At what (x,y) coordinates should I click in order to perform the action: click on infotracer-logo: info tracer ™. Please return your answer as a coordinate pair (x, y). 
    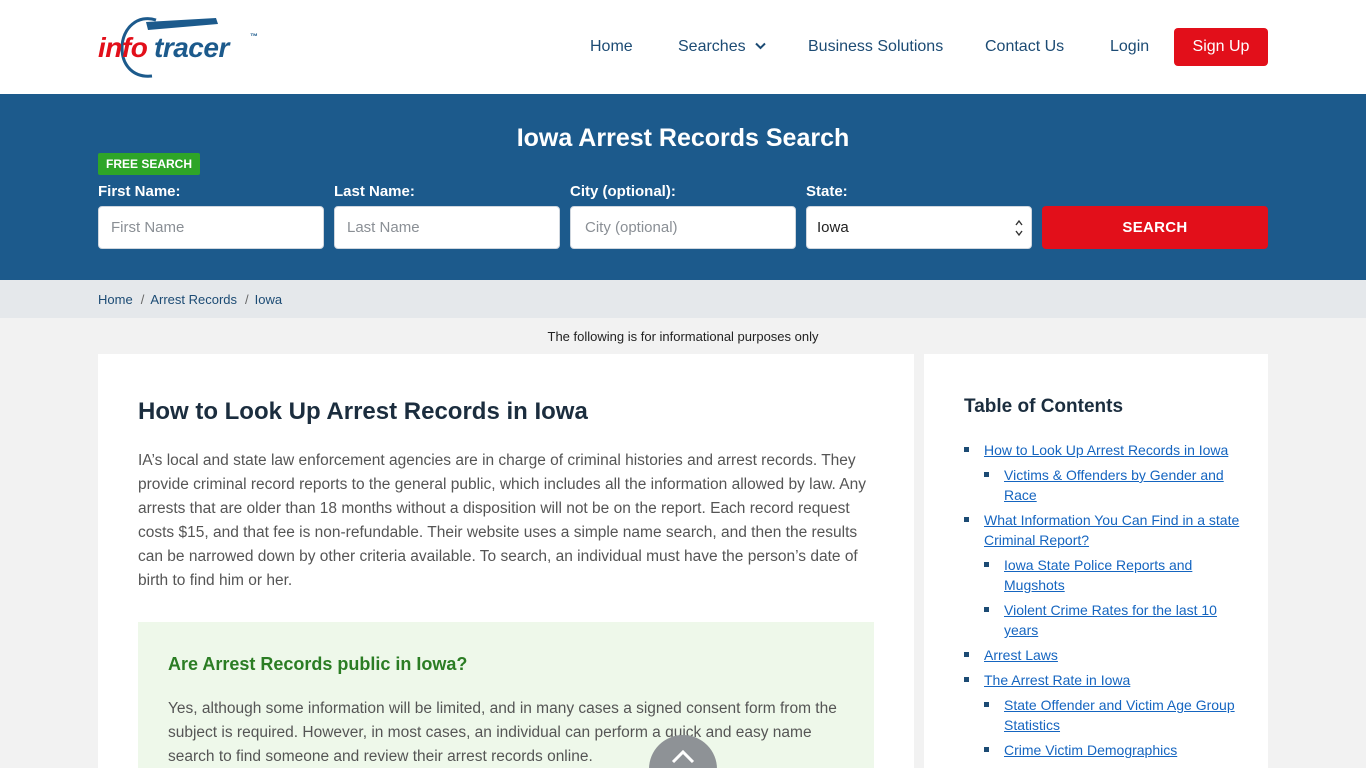
    Looking at the image, I should click on (180, 47).